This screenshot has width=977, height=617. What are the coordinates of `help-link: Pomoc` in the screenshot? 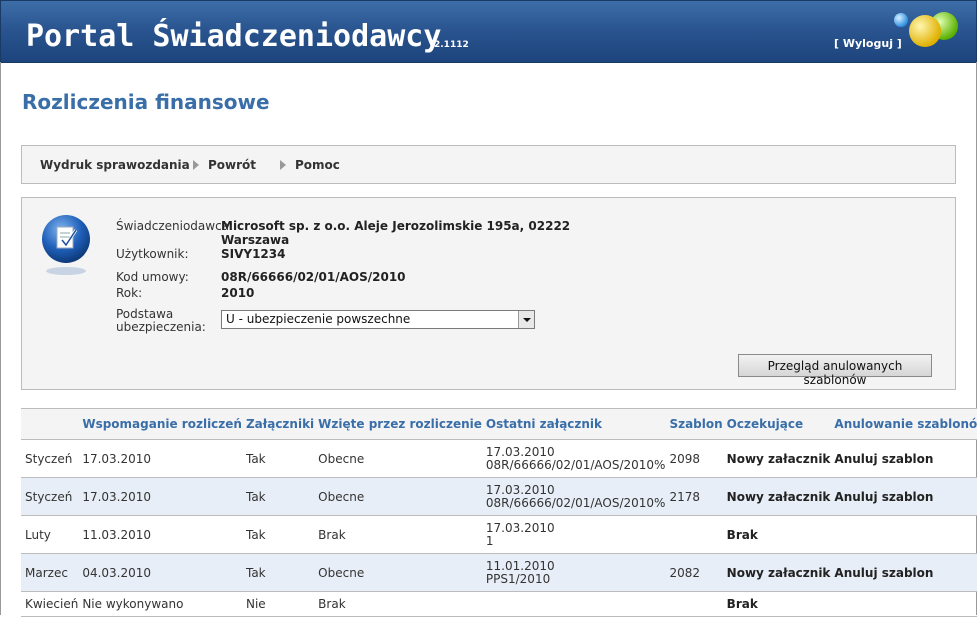 It's located at (317, 165).